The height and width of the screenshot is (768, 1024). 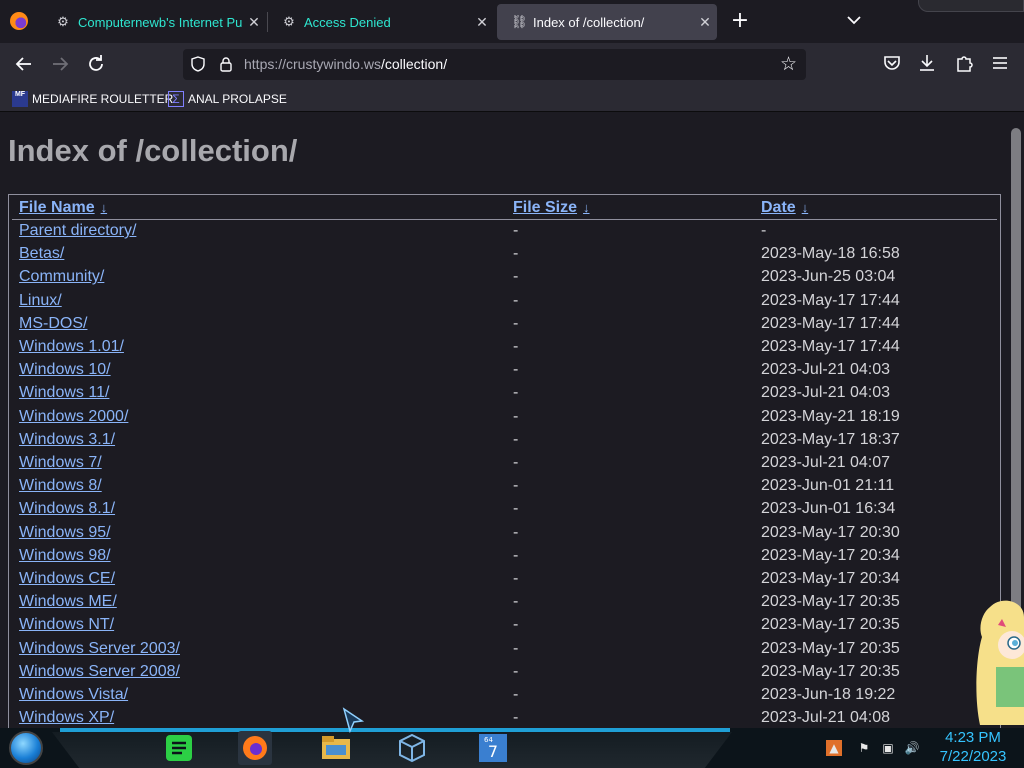 I want to click on bookmark-star-icon: ☆, so click(x=788, y=64).